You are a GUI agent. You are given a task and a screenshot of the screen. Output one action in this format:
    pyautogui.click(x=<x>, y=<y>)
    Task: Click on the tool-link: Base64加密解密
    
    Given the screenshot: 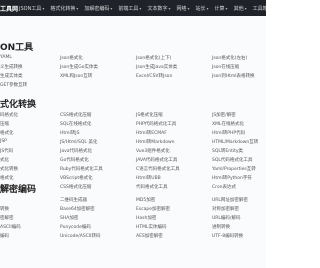 What is the action you would take?
    pyautogui.click(x=77, y=209)
    